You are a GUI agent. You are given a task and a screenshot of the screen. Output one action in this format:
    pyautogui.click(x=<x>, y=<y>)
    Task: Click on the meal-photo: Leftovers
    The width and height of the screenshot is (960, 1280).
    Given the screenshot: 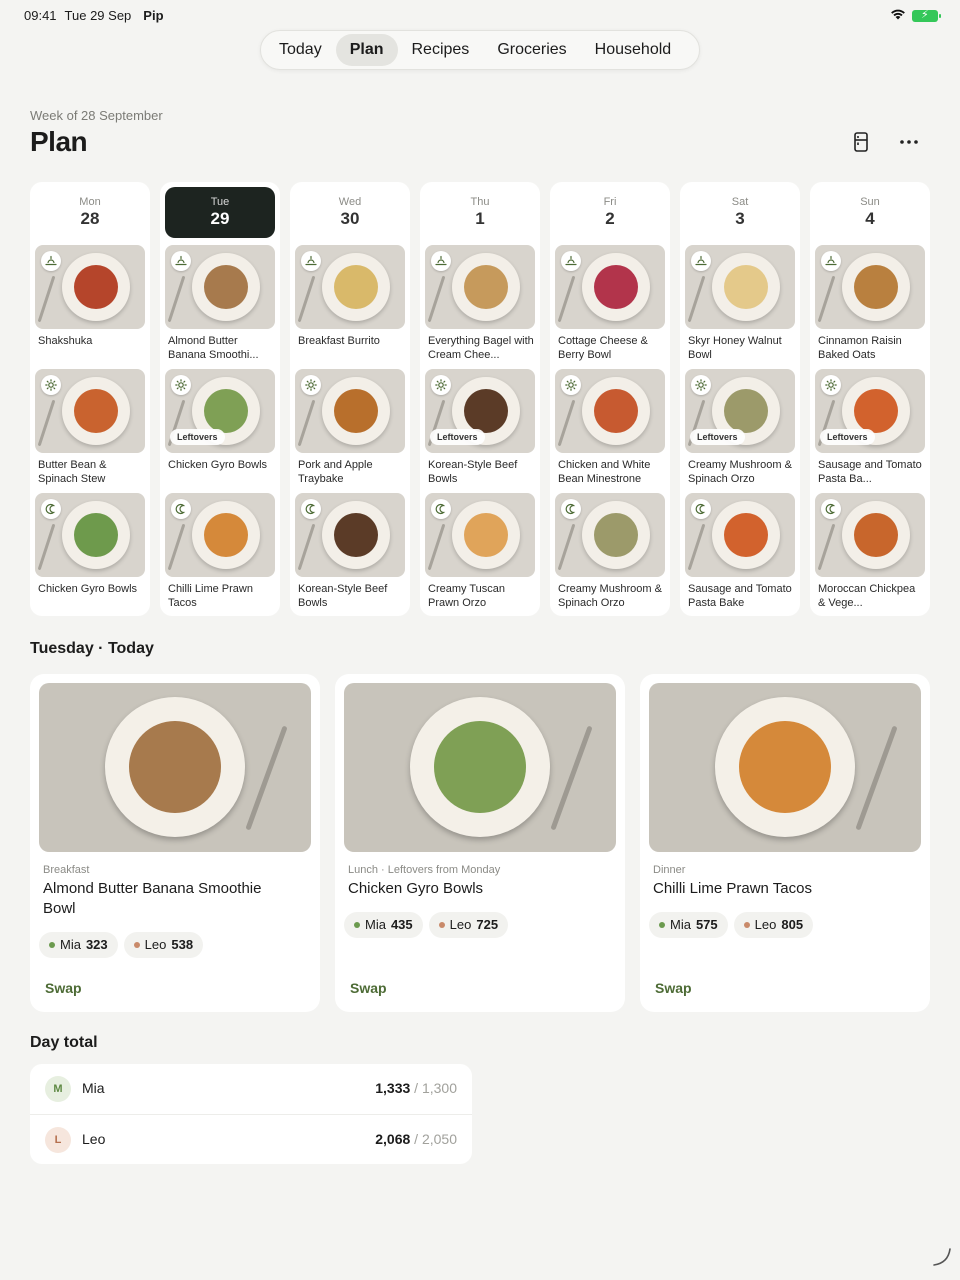 What is the action you would take?
    pyautogui.click(x=220, y=411)
    